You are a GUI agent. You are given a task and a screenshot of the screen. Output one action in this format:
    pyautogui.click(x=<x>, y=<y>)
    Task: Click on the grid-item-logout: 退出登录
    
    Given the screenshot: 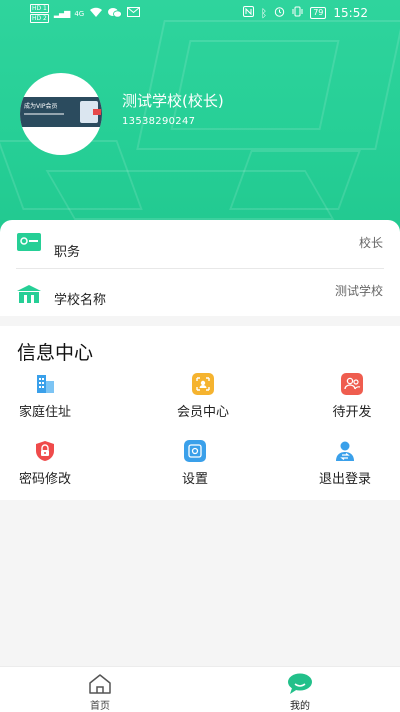 What is the action you would take?
    pyautogui.click(x=345, y=465)
    